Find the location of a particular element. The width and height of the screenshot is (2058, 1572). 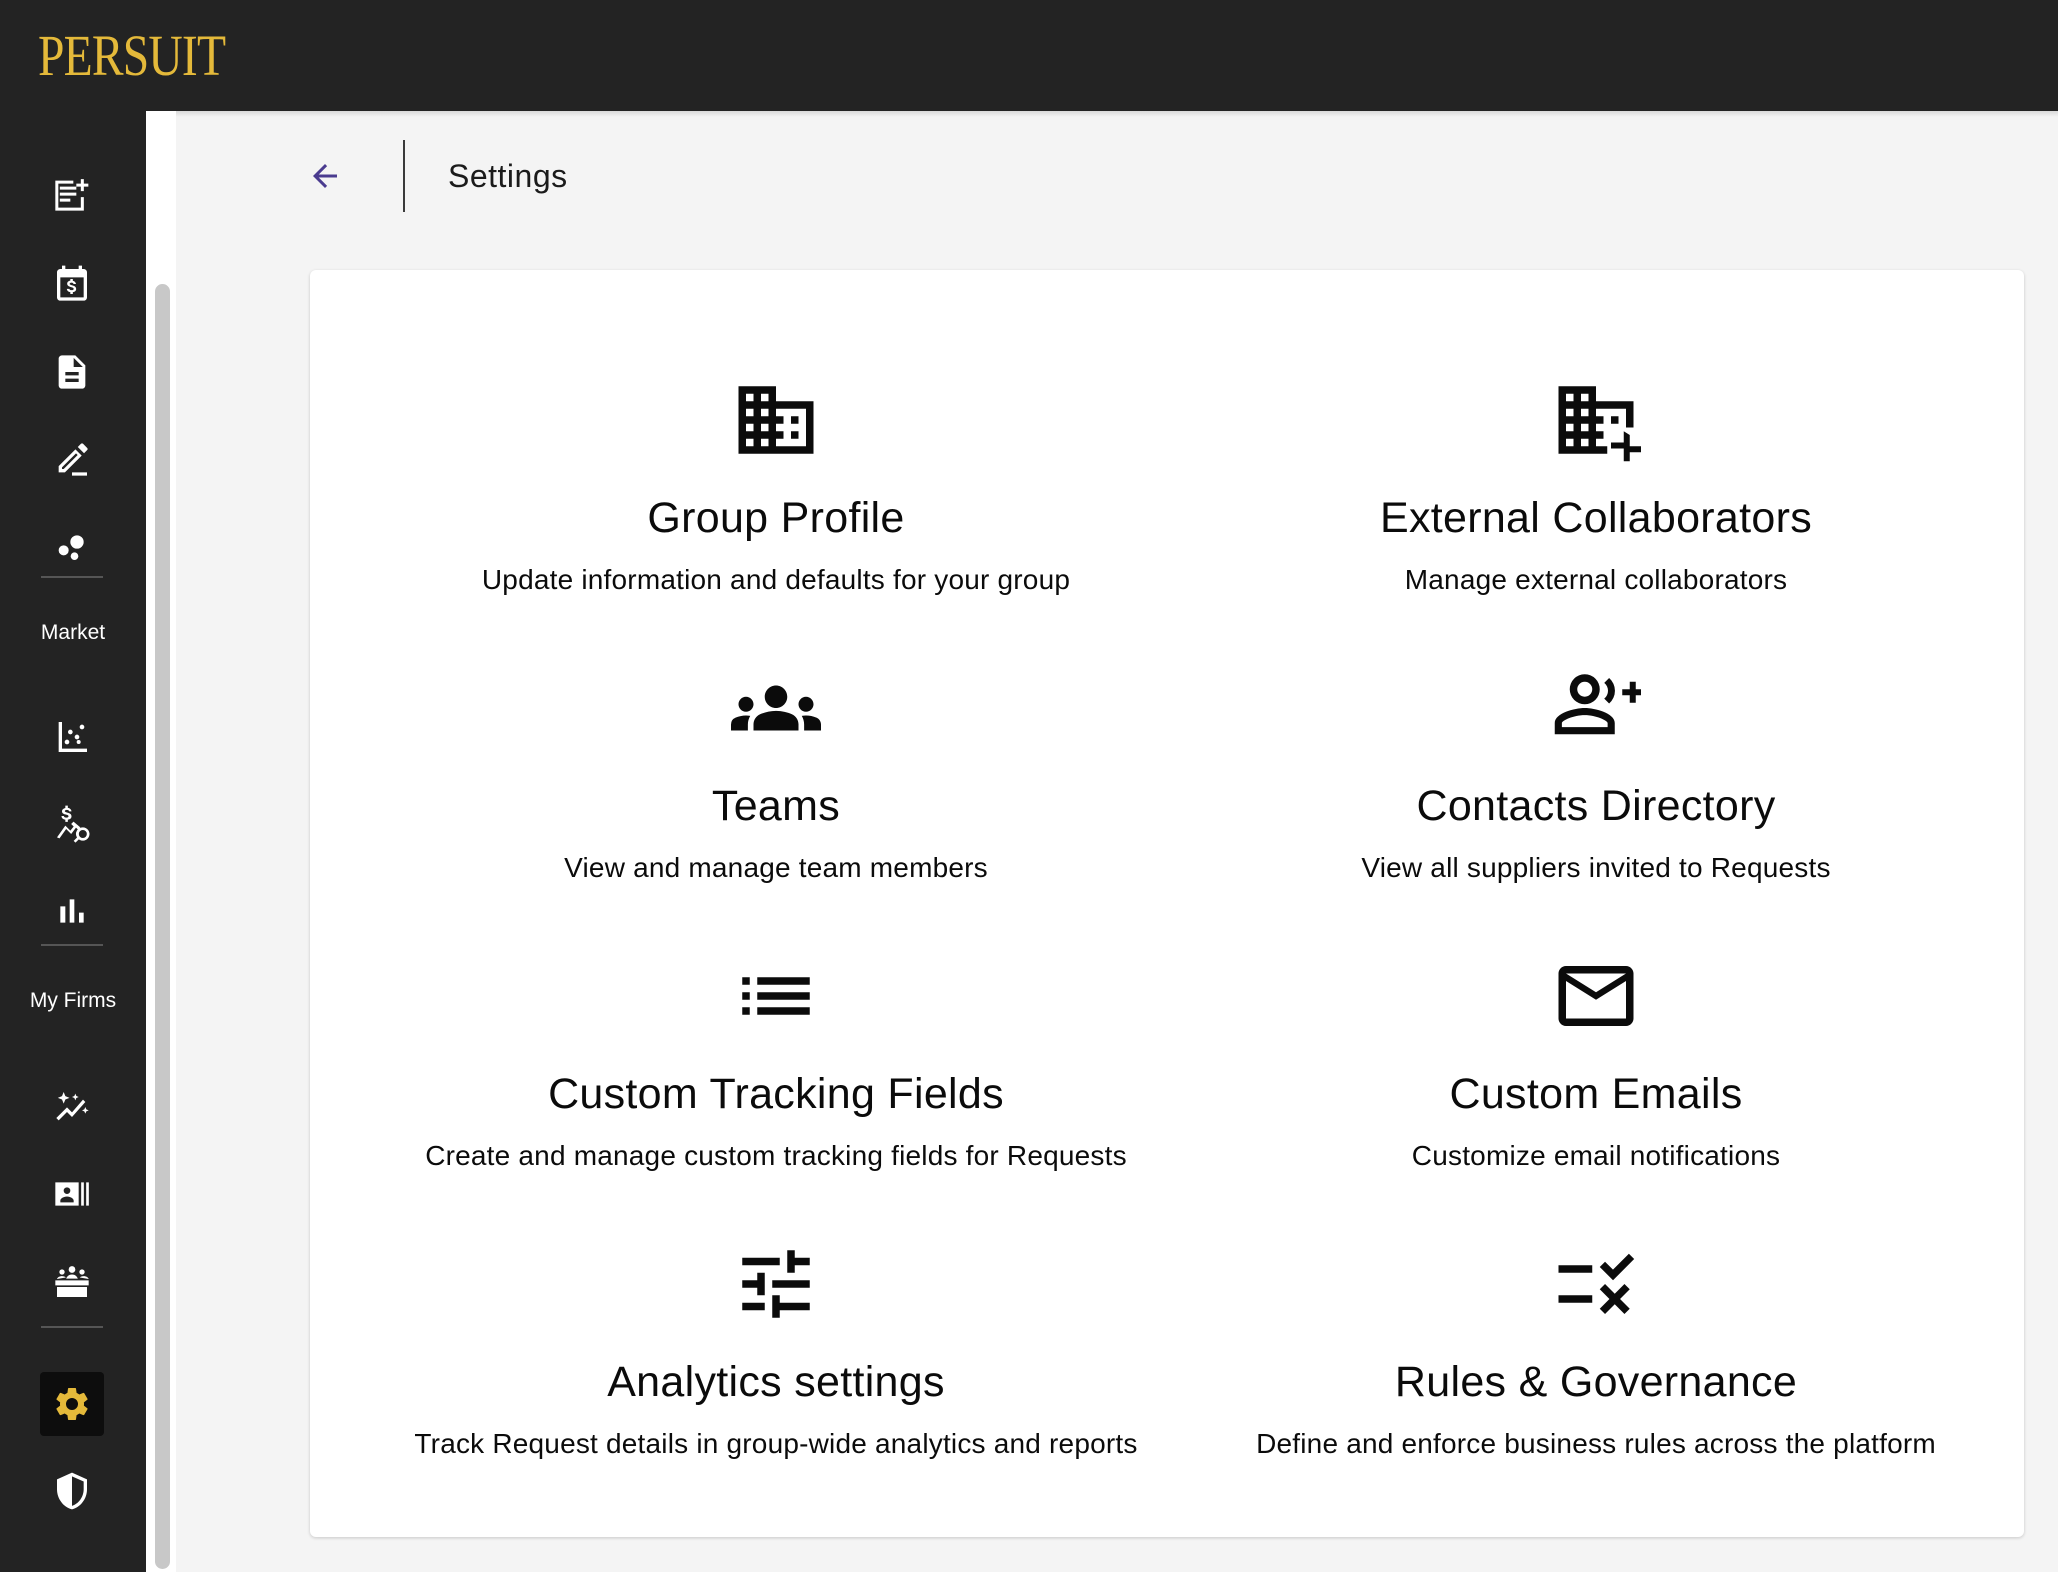

tune-icon is located at coordinates (776, 1284).